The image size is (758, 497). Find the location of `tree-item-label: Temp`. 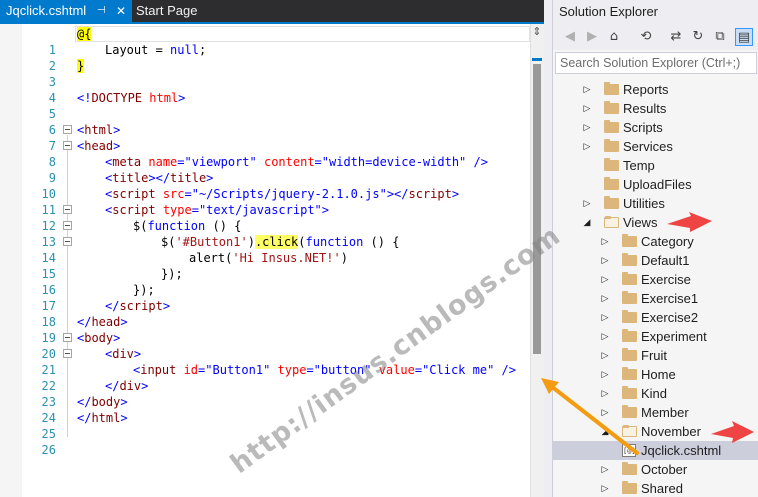

tree-item-label: Temp is located at coordinates (639, 165).